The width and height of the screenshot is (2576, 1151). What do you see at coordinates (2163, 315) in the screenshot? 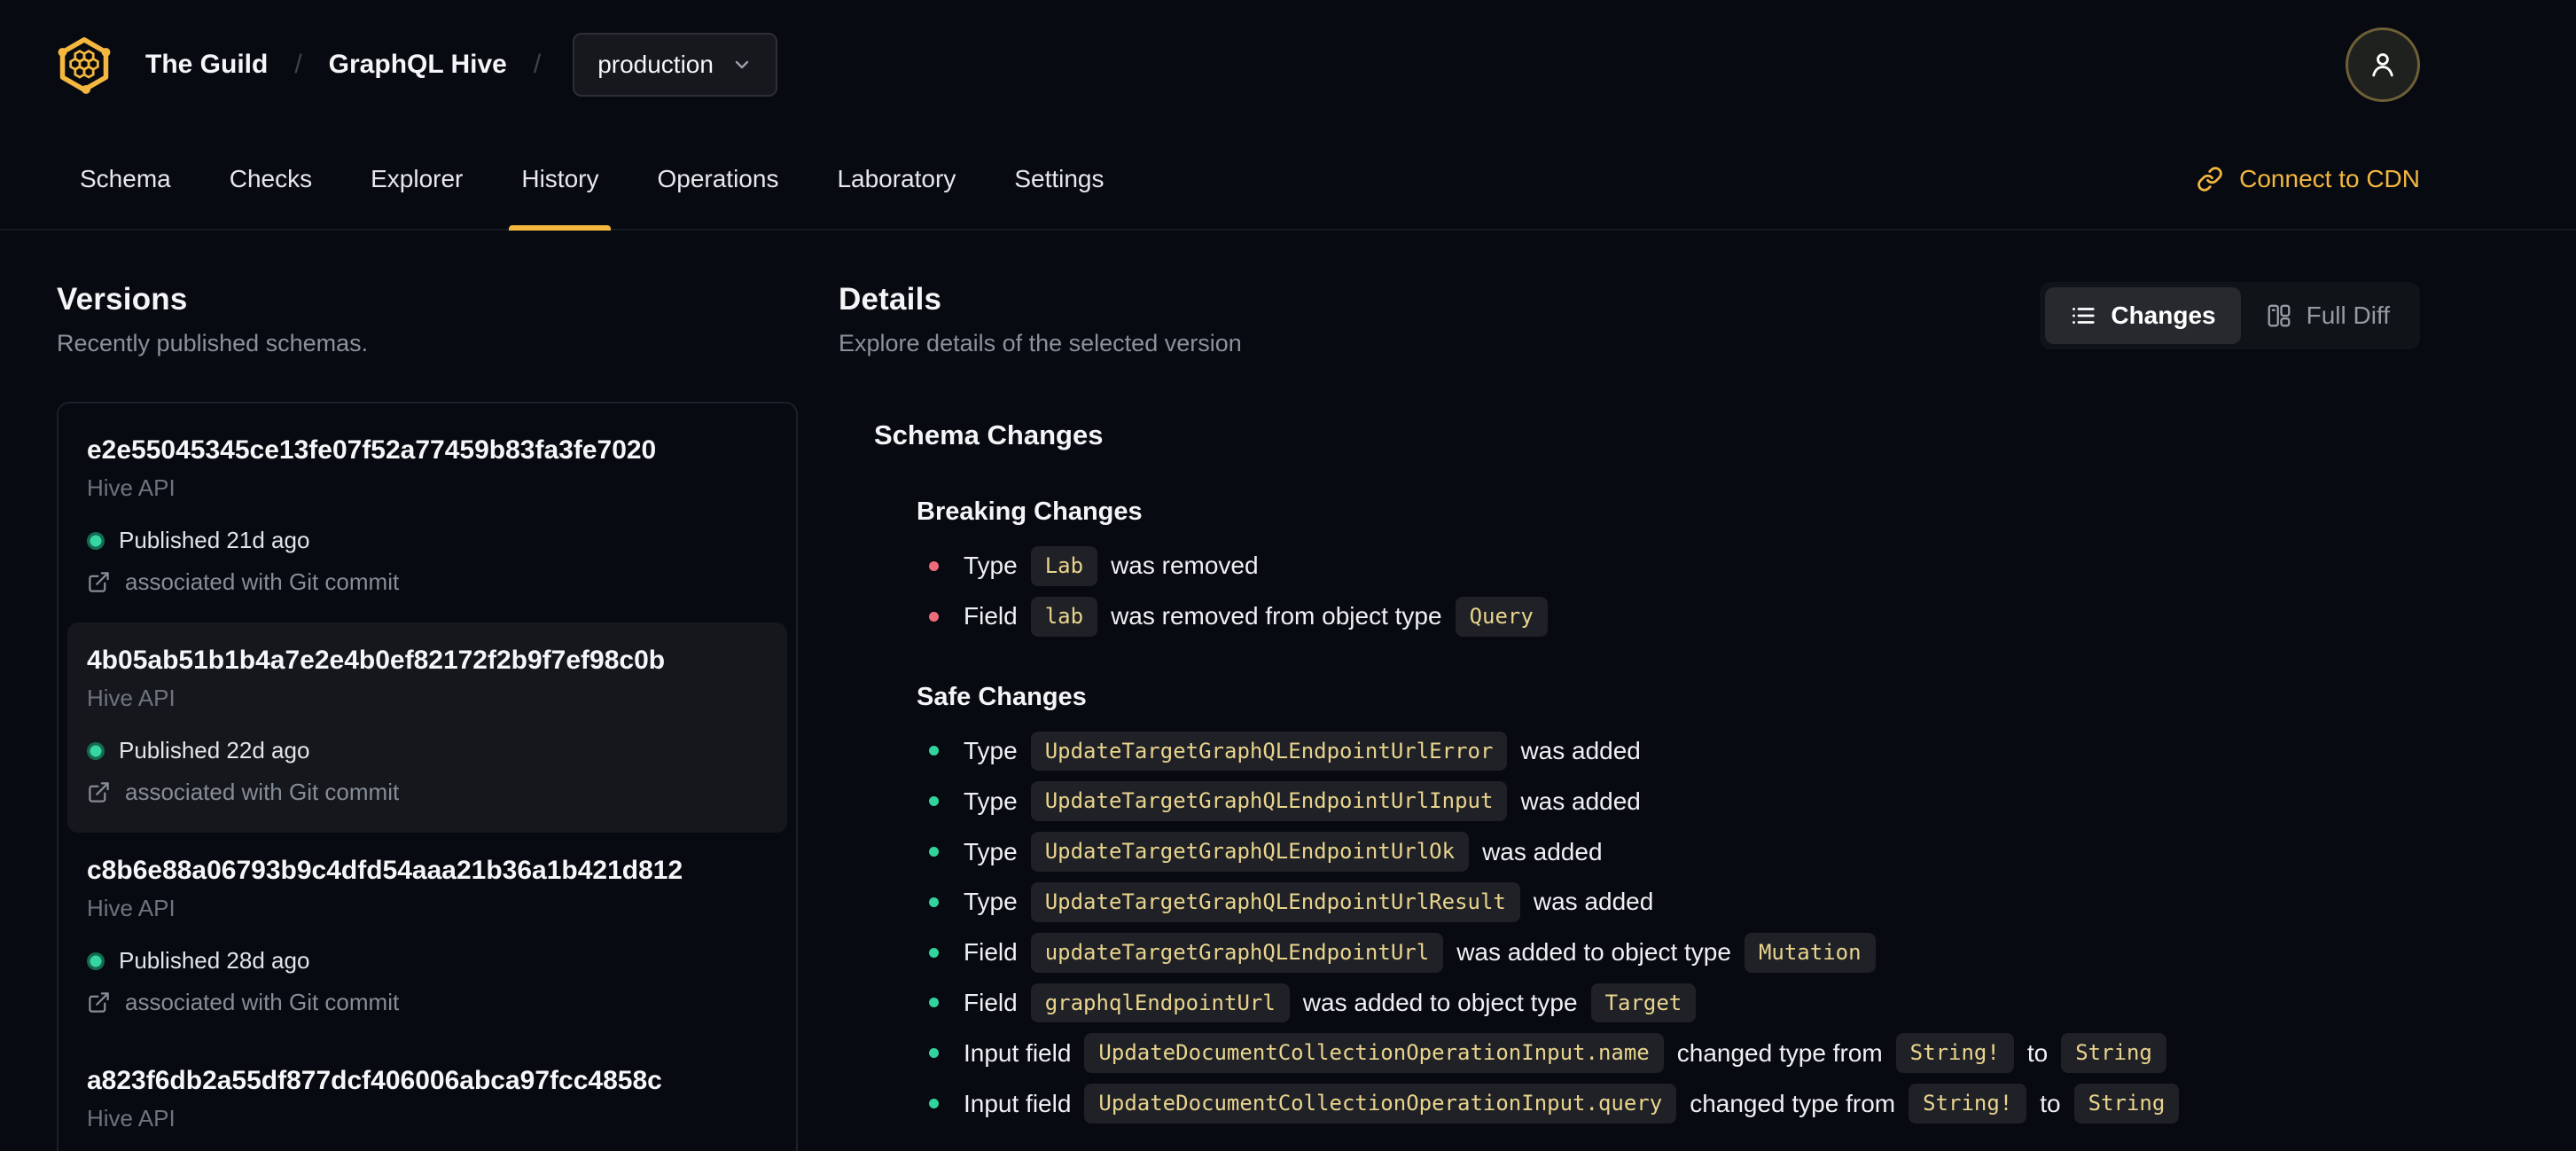
I see `changes-view-label: Changes` at bounding box center [2163, 315].